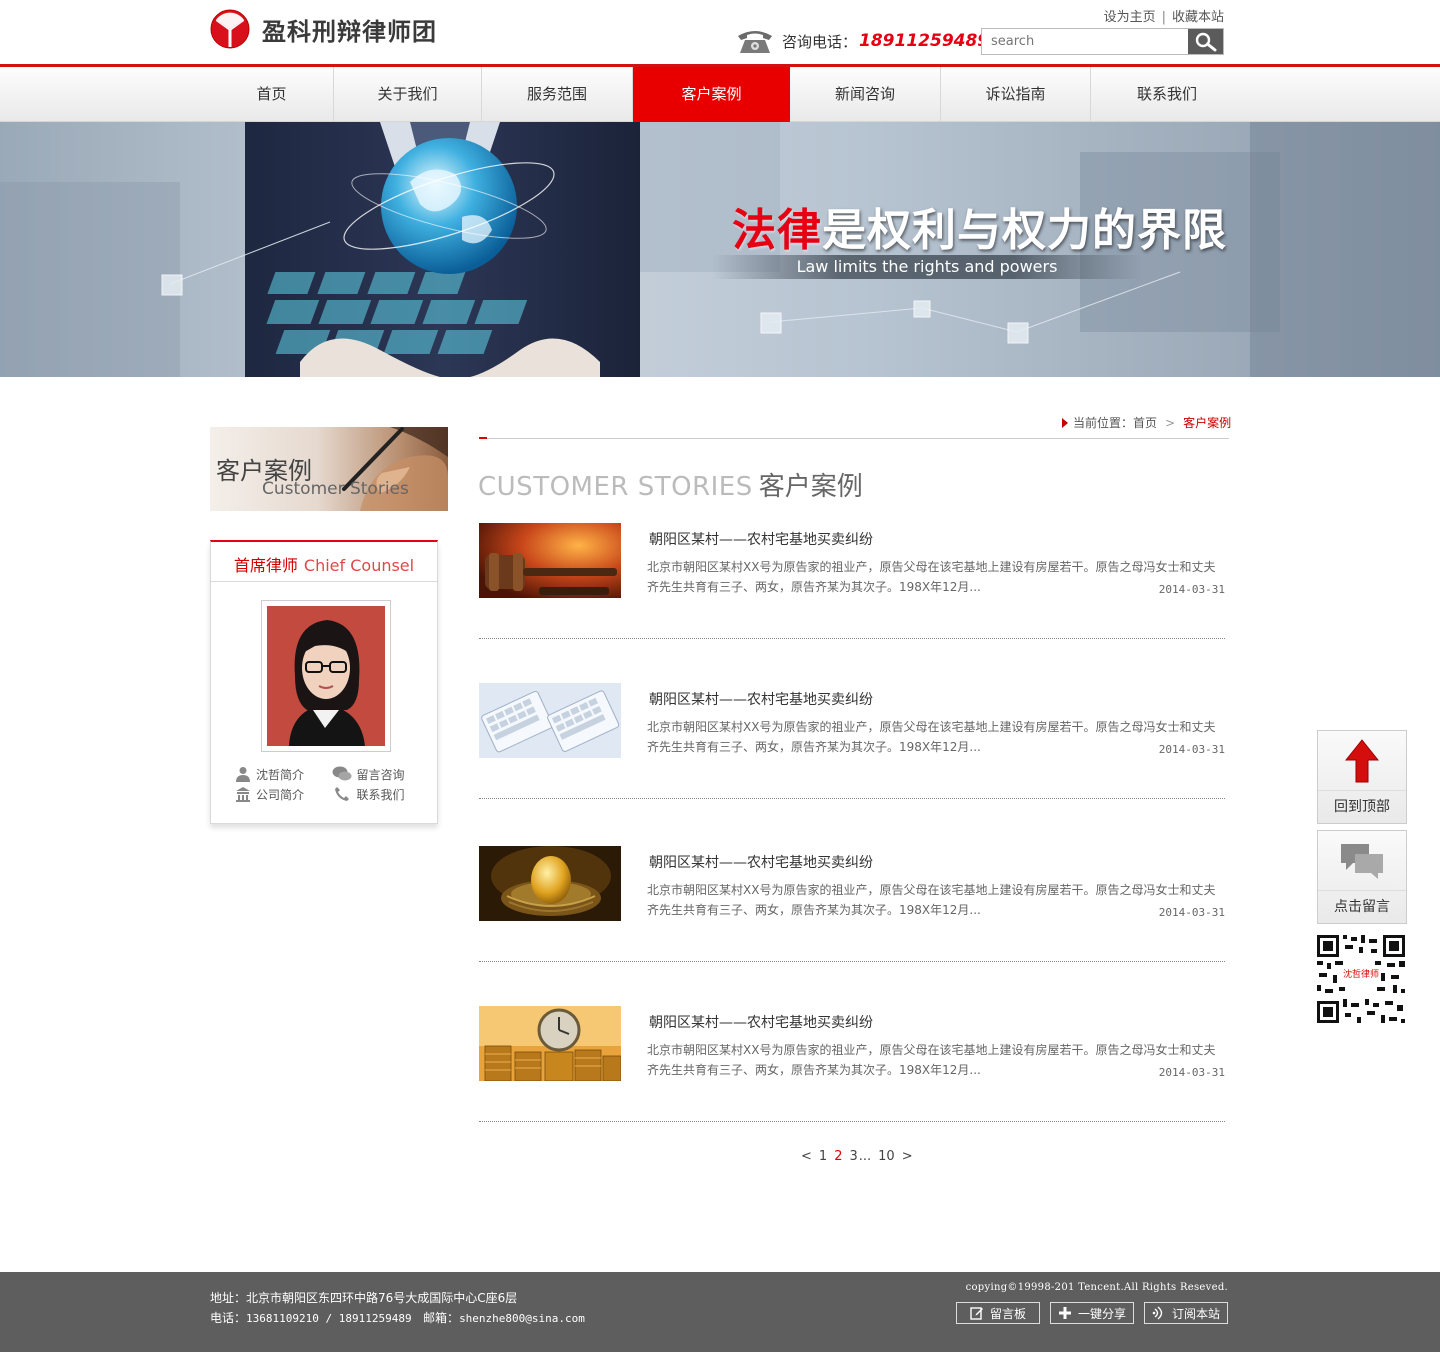 Image resolution: width=1440 pixels, height=1352 pixels. What do you see at coordinates (1157, 1313) in the screenshot?
I see `rss-icon` at bounding box center [1157, 1313].